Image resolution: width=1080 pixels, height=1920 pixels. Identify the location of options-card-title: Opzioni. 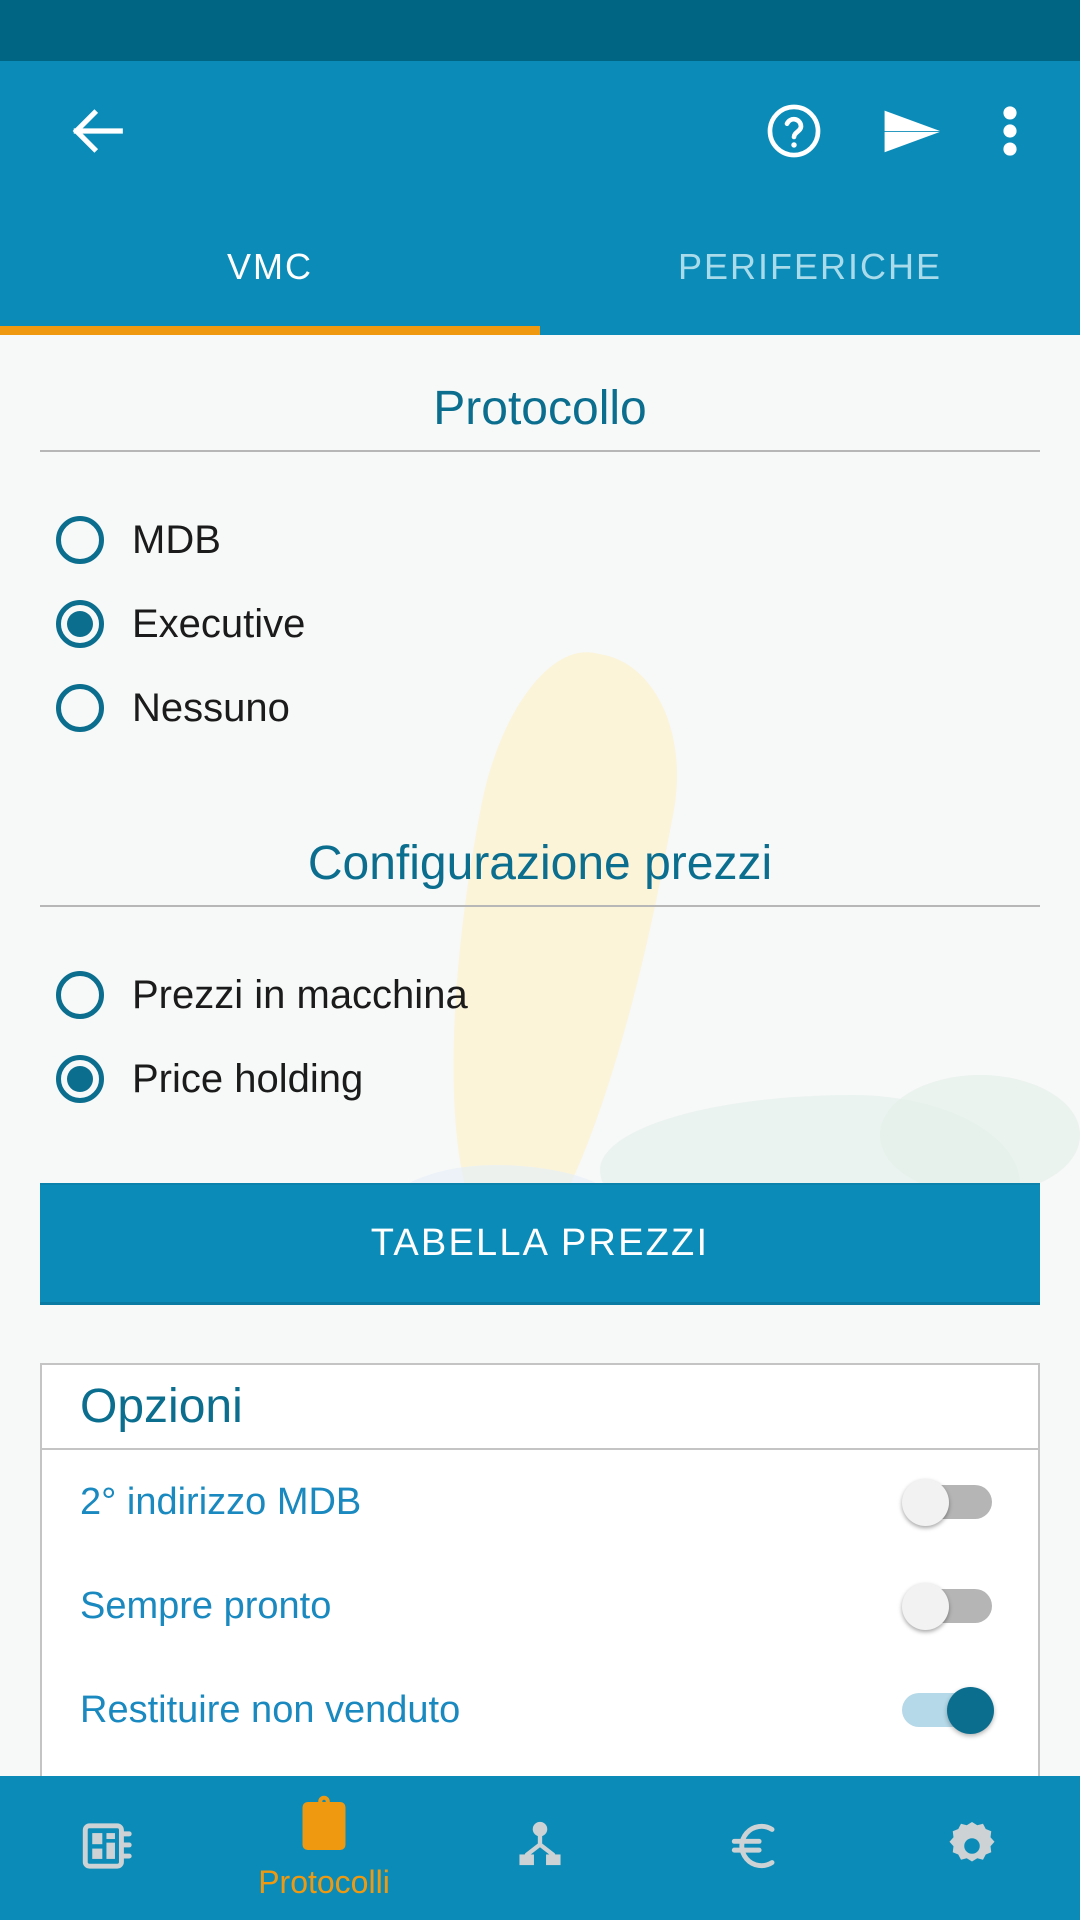
(161, 1406).